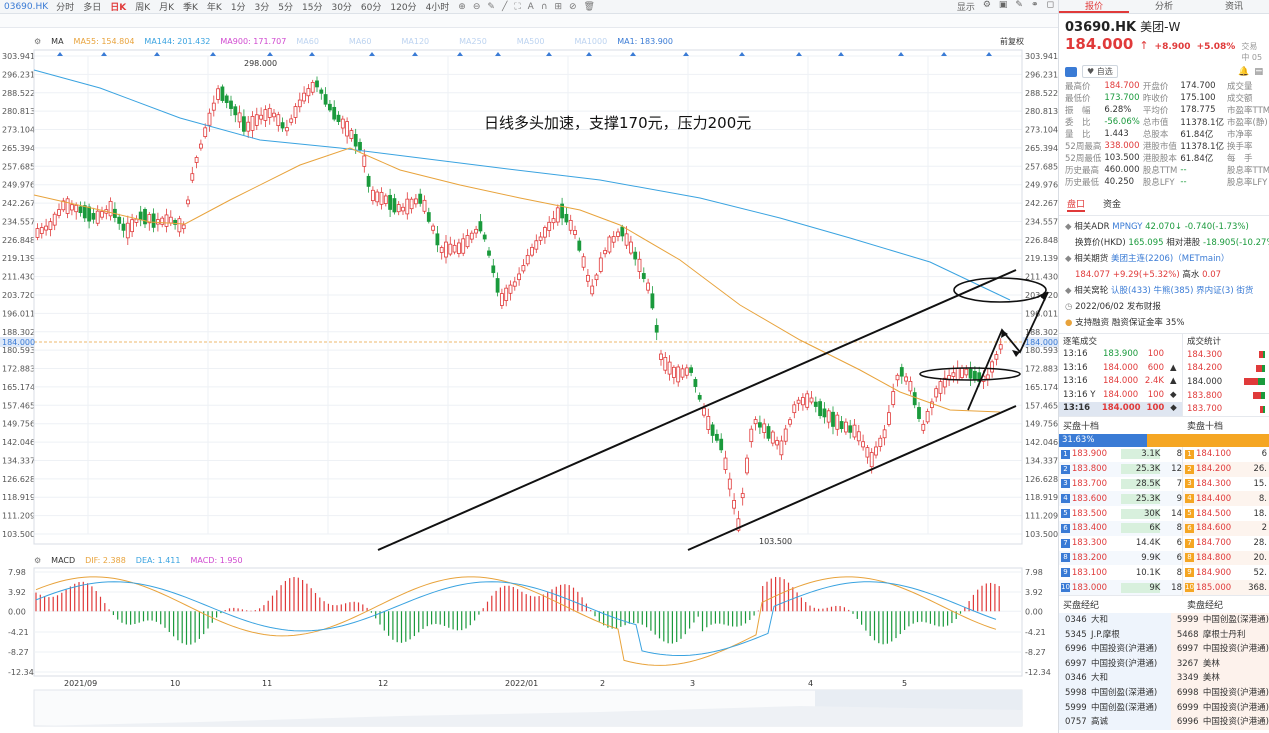 This screenshot has width=1269, height=733. What do you see at coordinates (1118, 664) in the screenshot?
I see `buy-broker-row: 6997 中国投资(沪港通)` at bounding box center [1118, 664].